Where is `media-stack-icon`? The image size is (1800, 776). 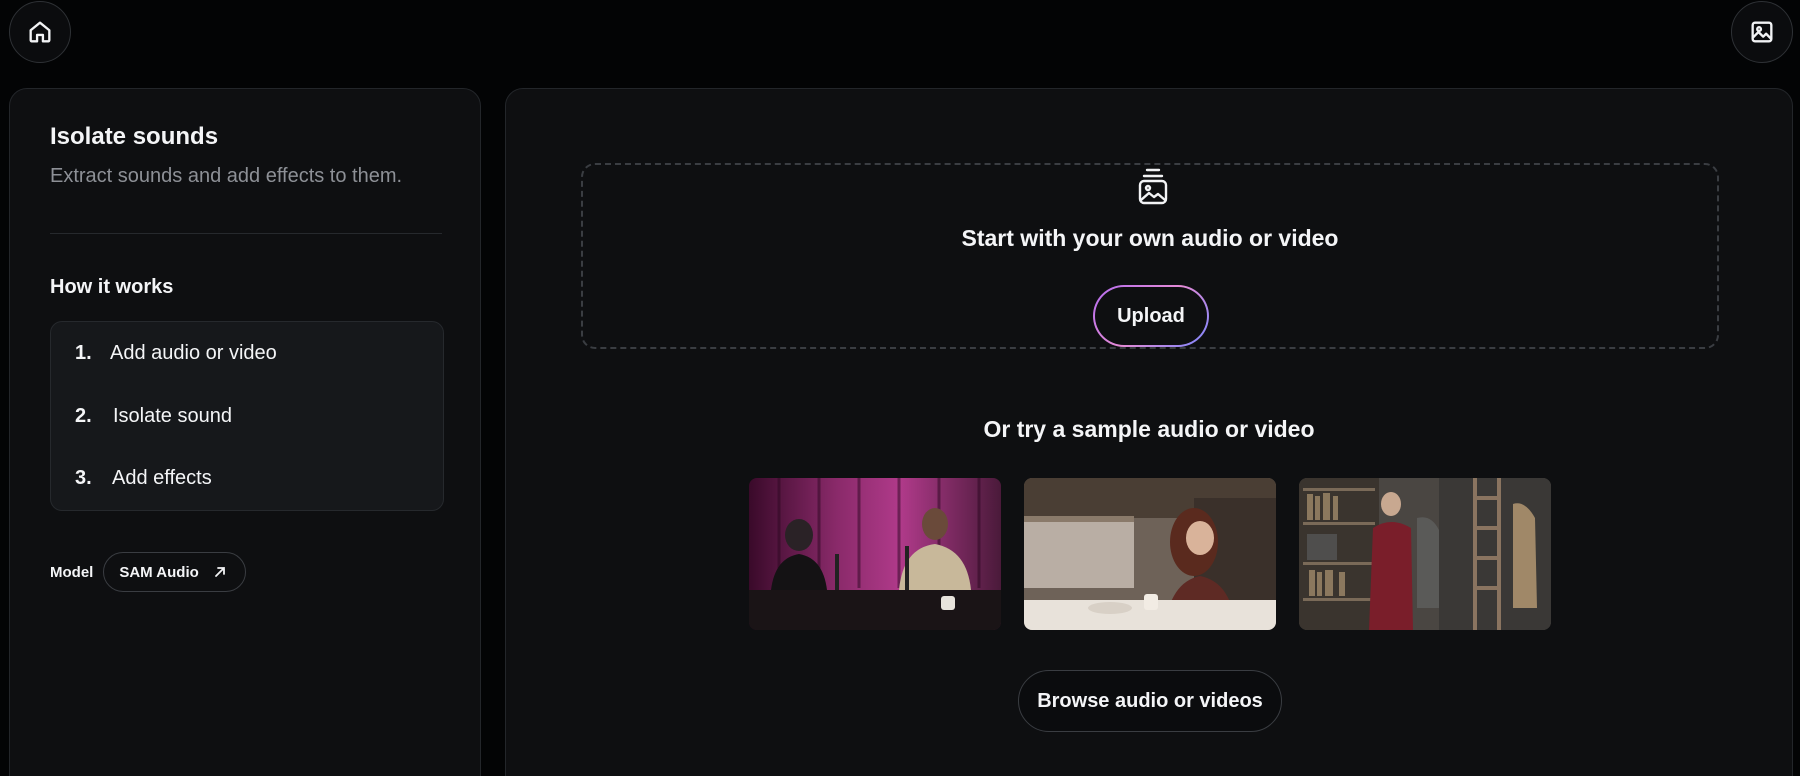 media-stack-icon is located at coordinates (1153, 186).